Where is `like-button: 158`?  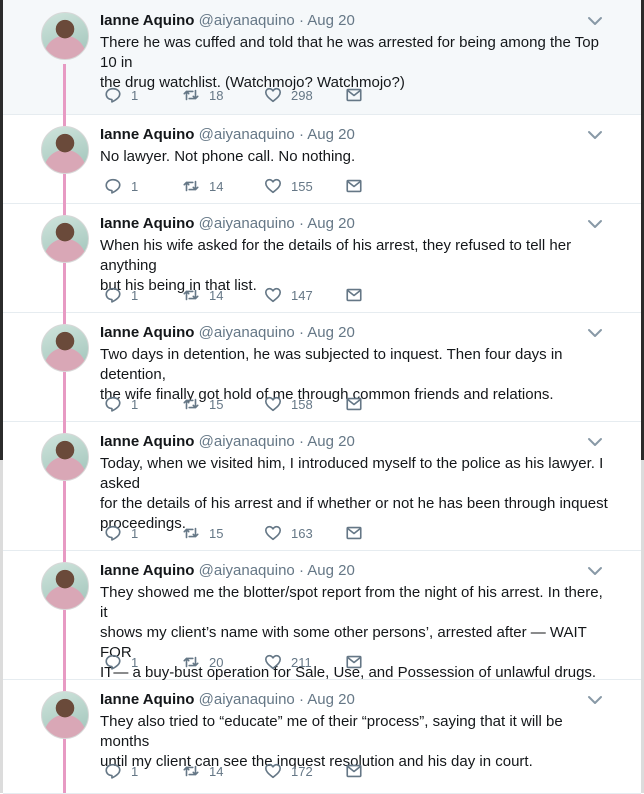 like-button: 158 is located at coordinates (288, 404).